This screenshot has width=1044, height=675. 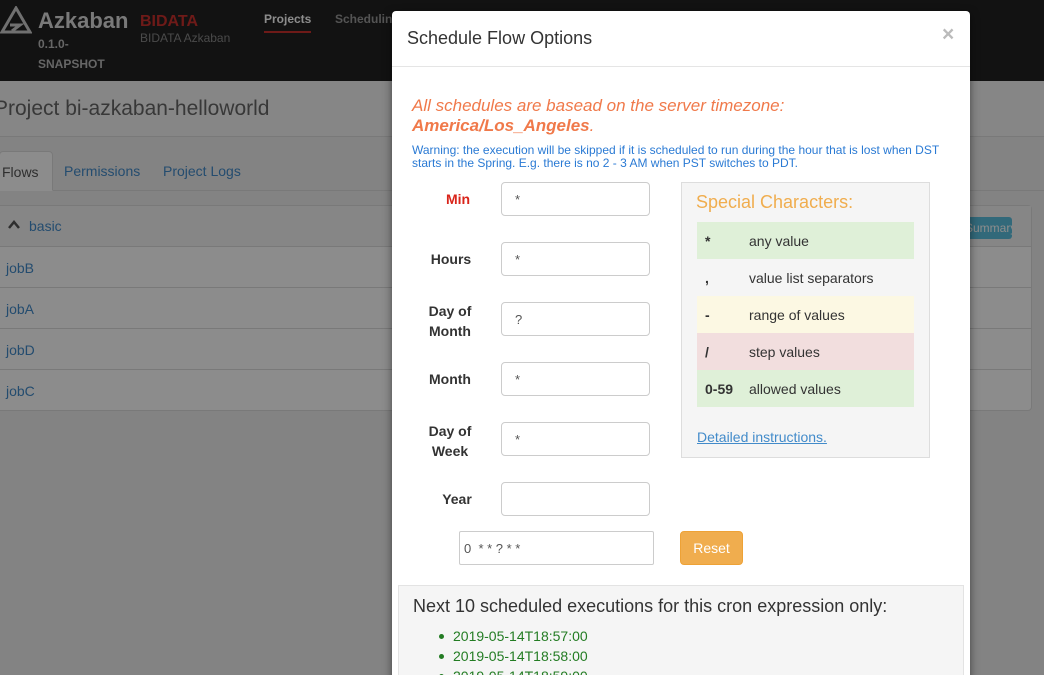 What do you see at coordinates (450, 321) in the screenshot?
I see `day-of-month-label: Day of Month` at bounding box center [450, 321].